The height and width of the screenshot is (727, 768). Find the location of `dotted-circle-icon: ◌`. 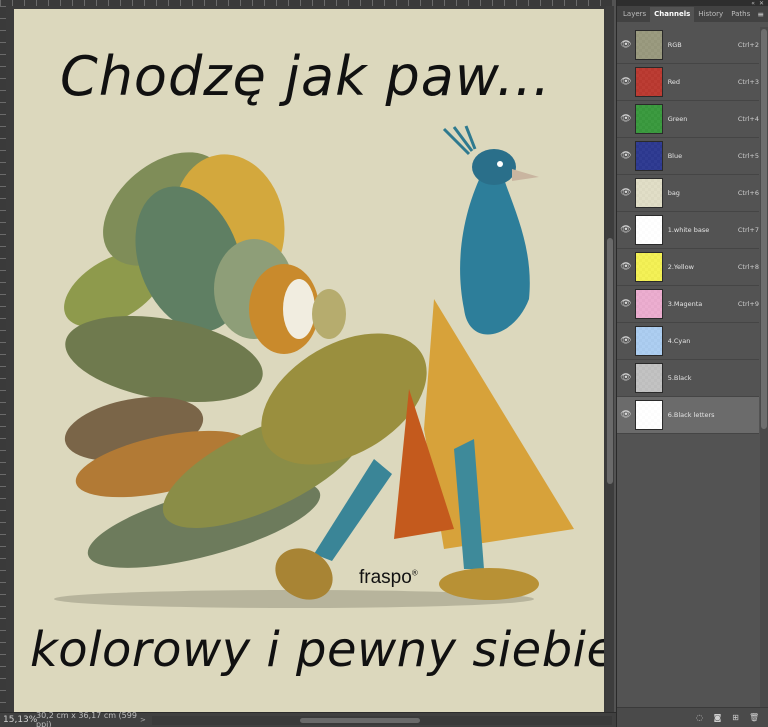

dotted-circle-icon: ◌ is located at coordinates (699, 717).